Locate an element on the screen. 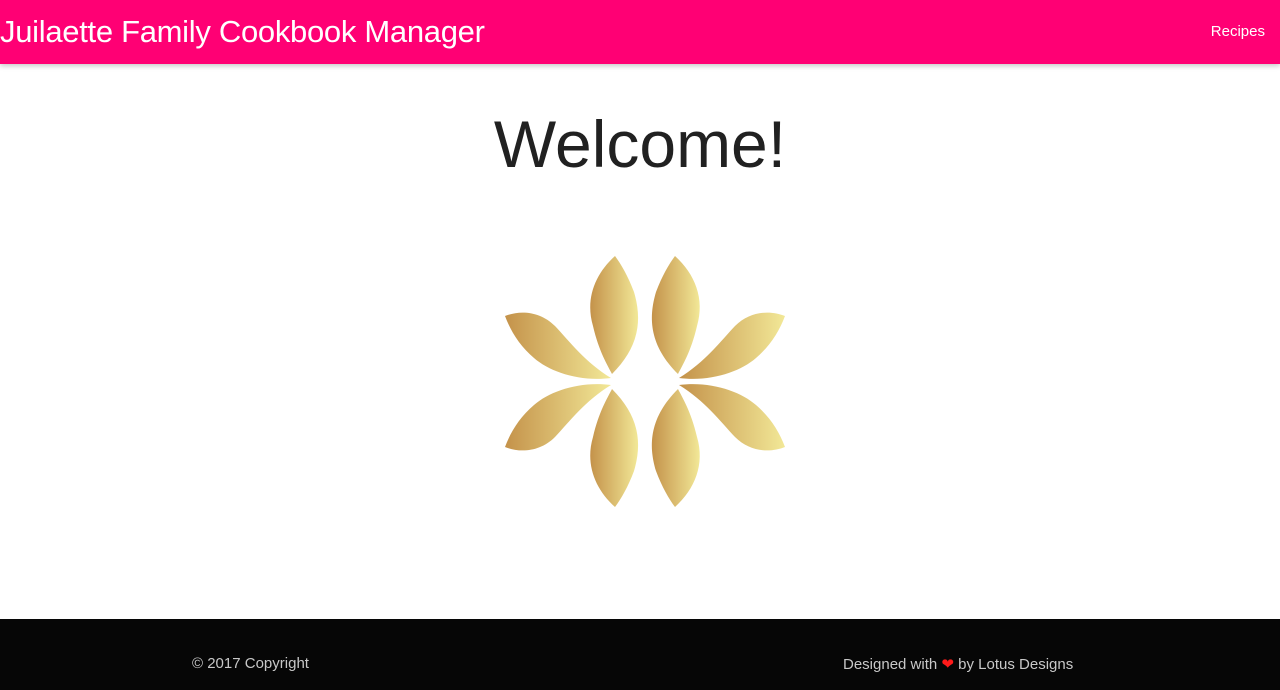  logo-petal-lower-right is located at coordinates (675, 448).